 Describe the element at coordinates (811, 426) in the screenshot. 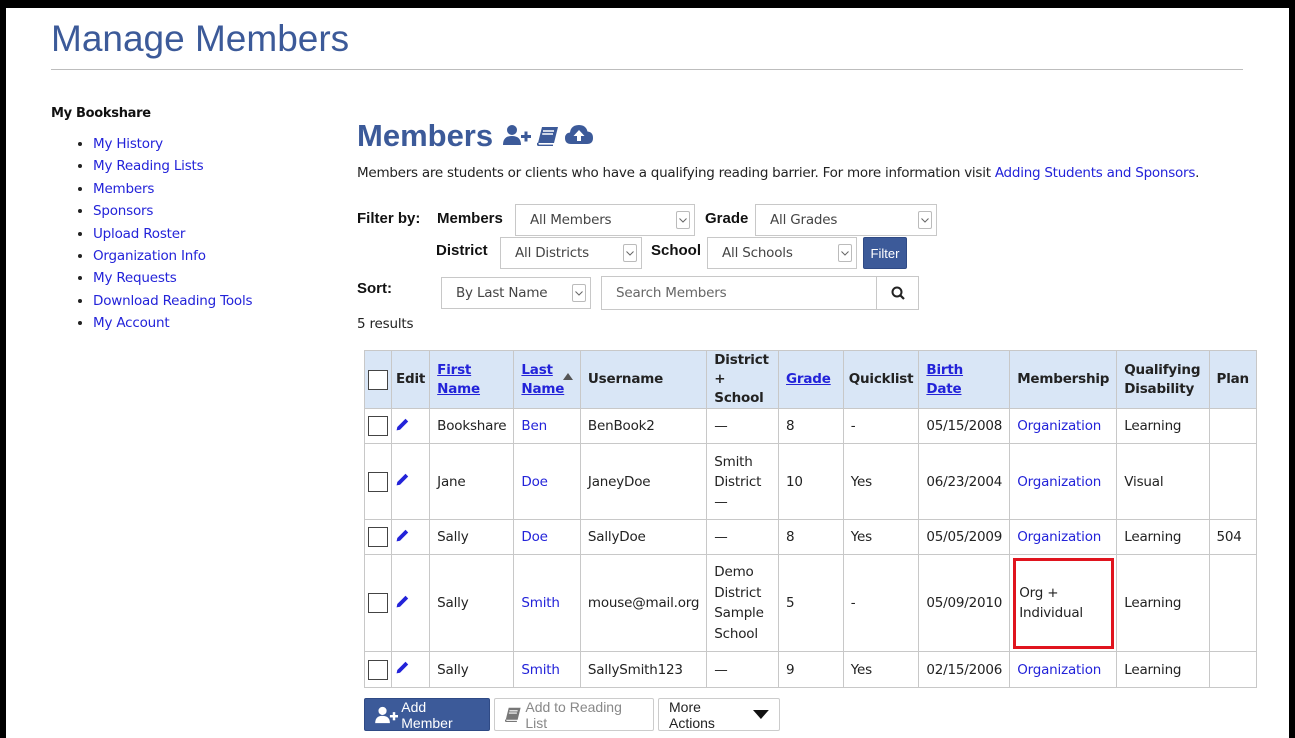

I see `grade-cell: 8` at that location.